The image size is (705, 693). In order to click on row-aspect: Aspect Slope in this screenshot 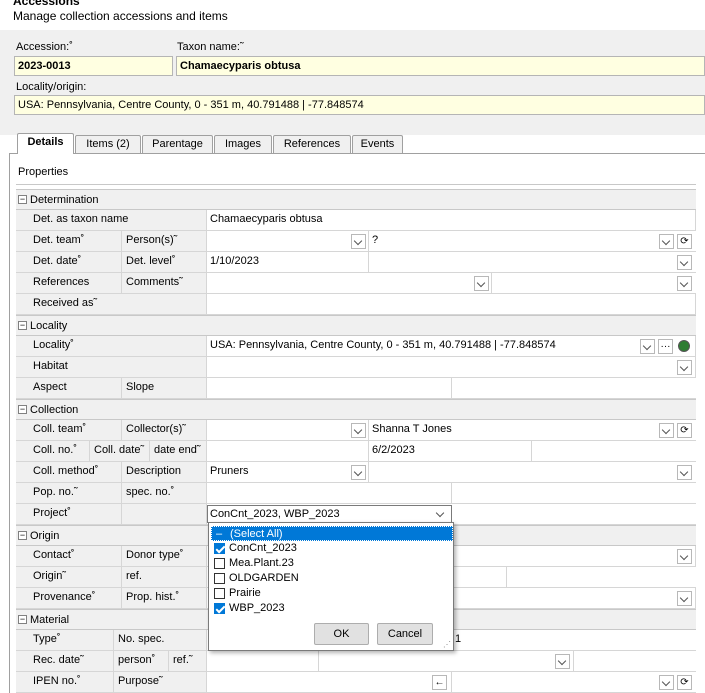, I will do `click(356, 388)`.